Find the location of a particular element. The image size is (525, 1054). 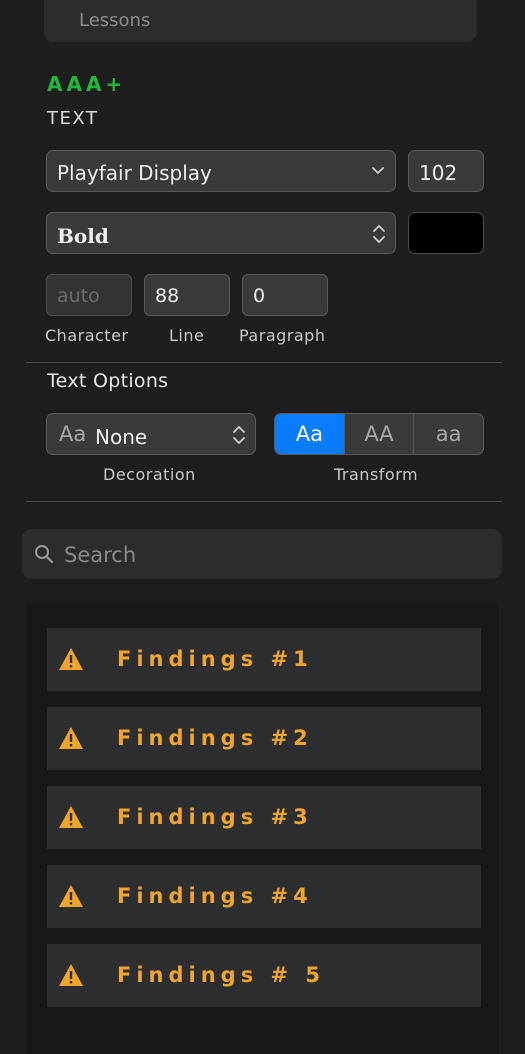

finding-label: Findings #3 is located at coordinates (215, 817).